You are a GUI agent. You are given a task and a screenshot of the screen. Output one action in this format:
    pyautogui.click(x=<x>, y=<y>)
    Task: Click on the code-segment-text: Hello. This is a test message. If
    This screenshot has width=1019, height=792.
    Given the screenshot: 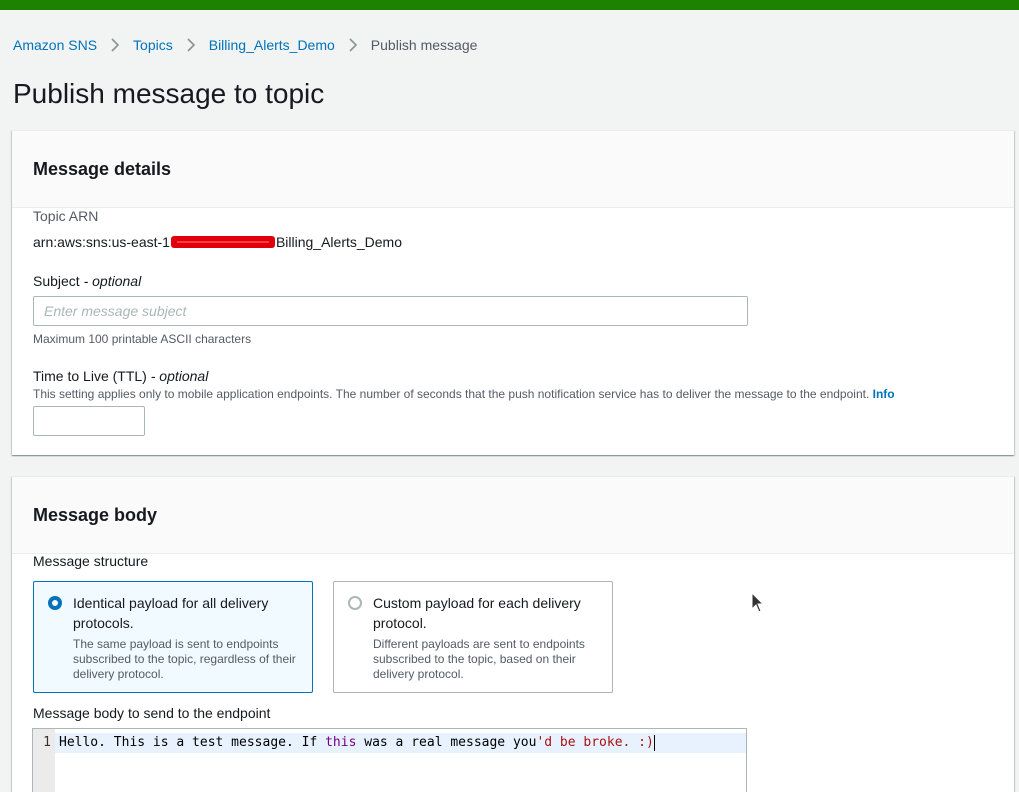 What is the action you would take?
    pyautogui.click(x=192, y=742)
    